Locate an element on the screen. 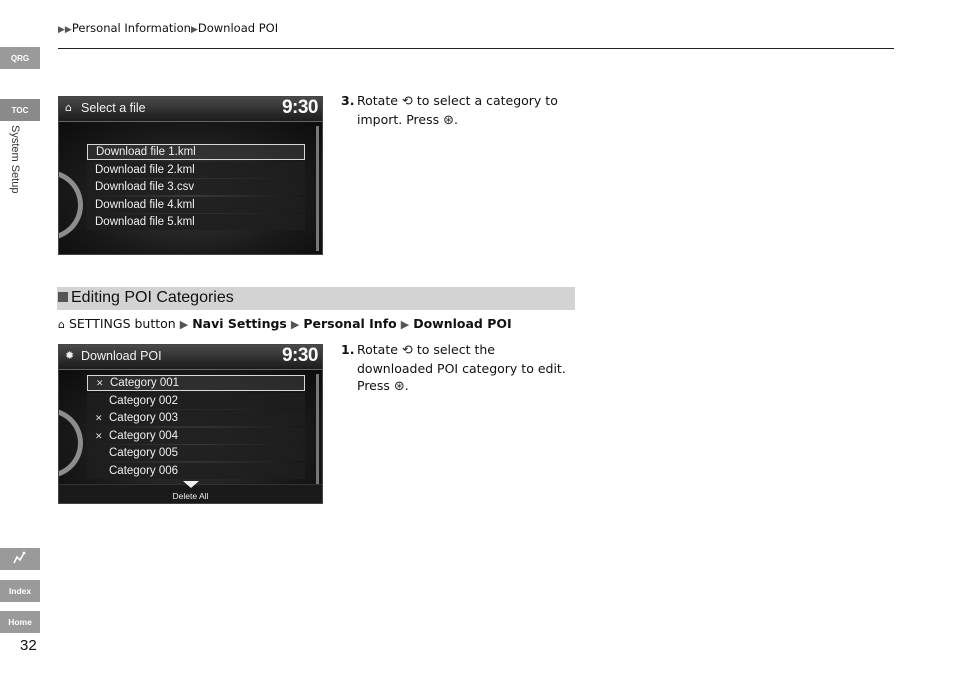 The height and width of the screenshot is (674, 954). voice-command-icon is located at coordinates (20, 559).